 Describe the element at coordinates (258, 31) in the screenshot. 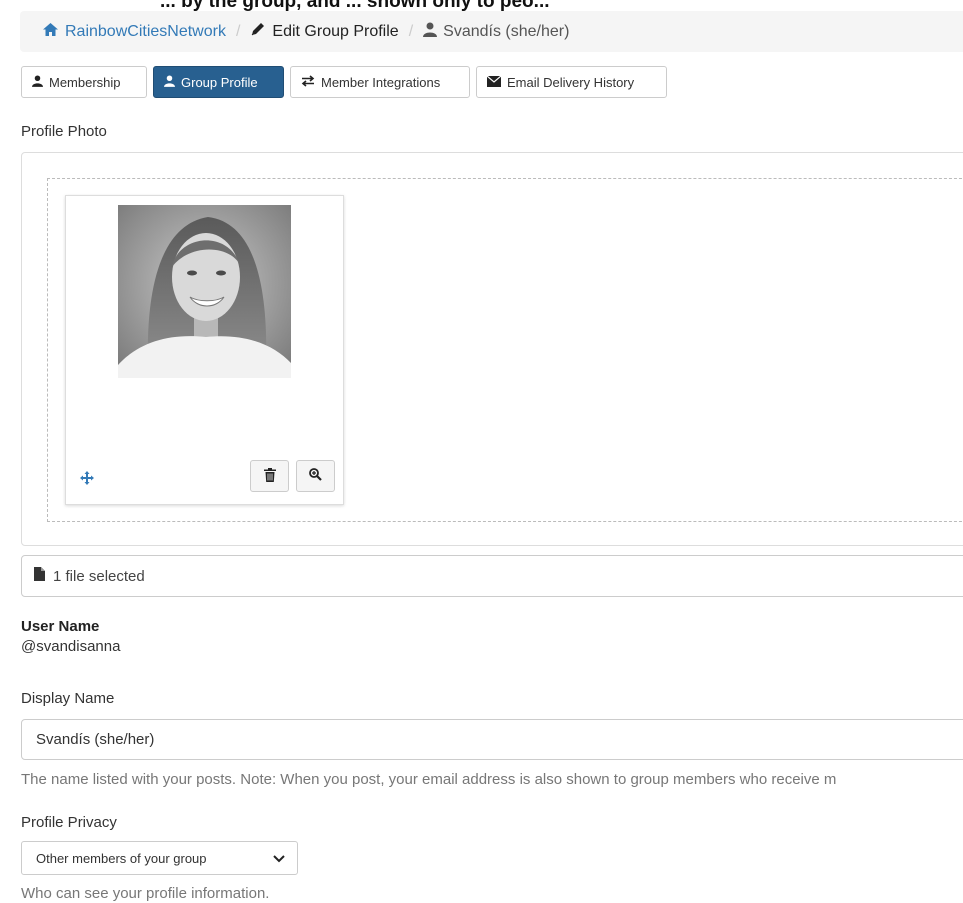

I see `pencil-icon` at that location.